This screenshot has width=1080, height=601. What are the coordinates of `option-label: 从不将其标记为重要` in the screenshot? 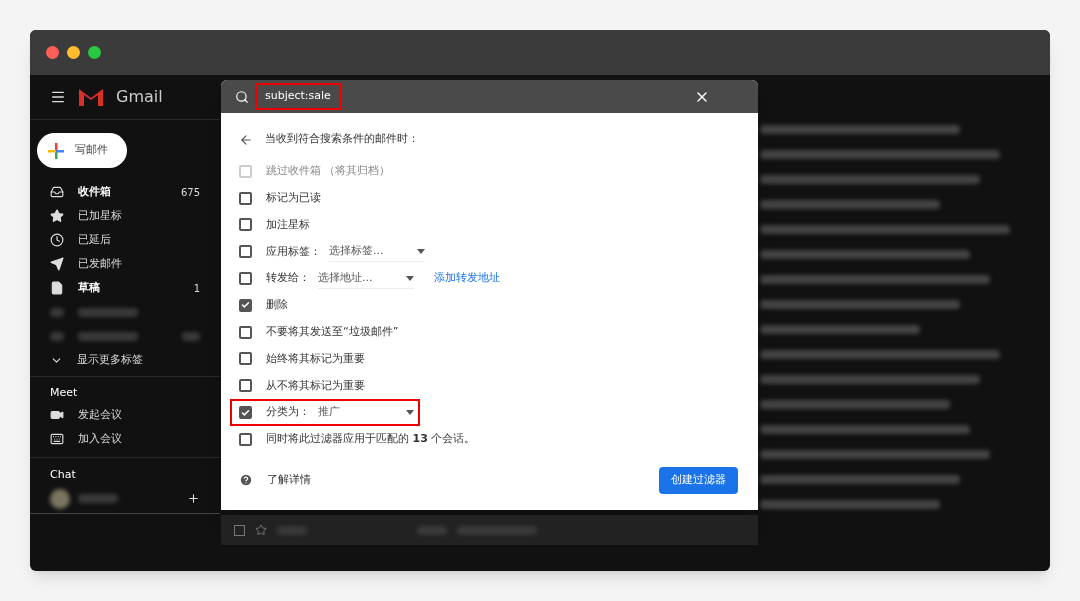 It's located at (315, 385).